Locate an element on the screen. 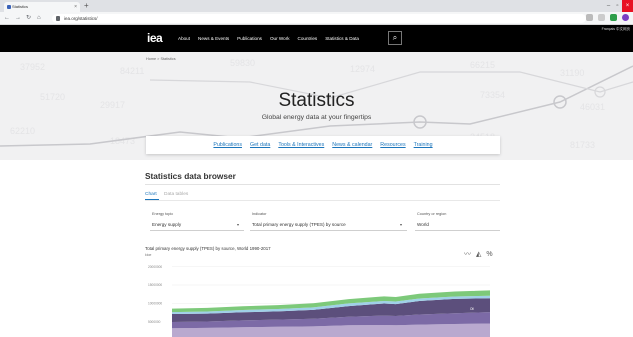 This screenshot has height=337, width=633. maximize-icon: ▫ is located at coordinates (617, 6).